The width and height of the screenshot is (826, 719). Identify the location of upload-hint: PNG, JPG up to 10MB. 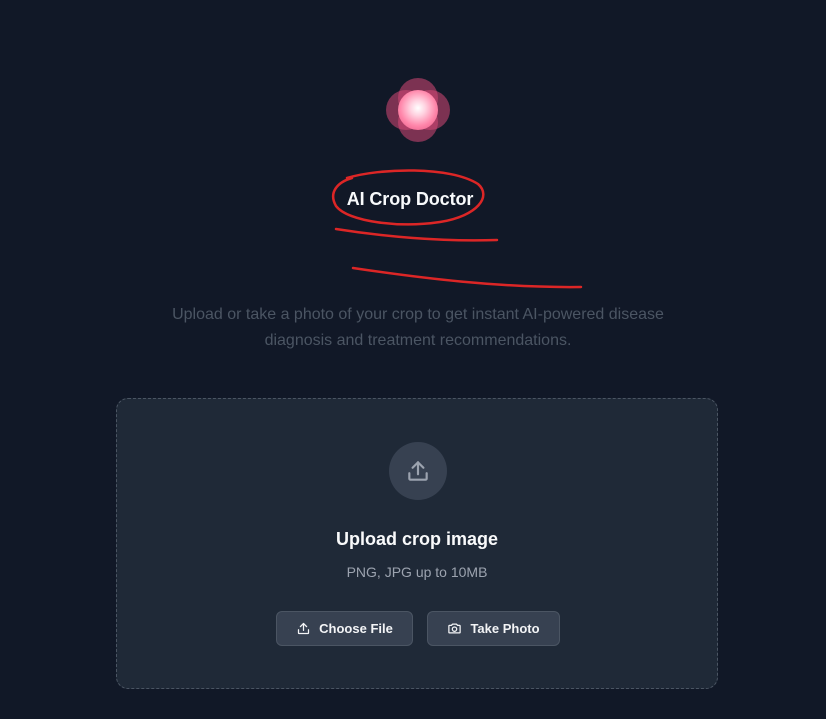
(417, 572).